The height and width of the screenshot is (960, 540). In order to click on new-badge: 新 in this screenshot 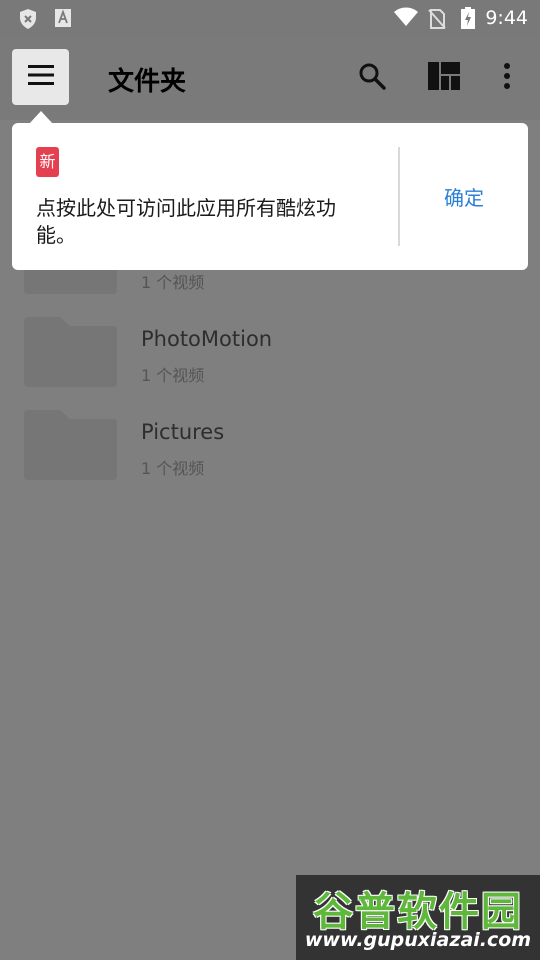, I will do `click(47, 162)`.